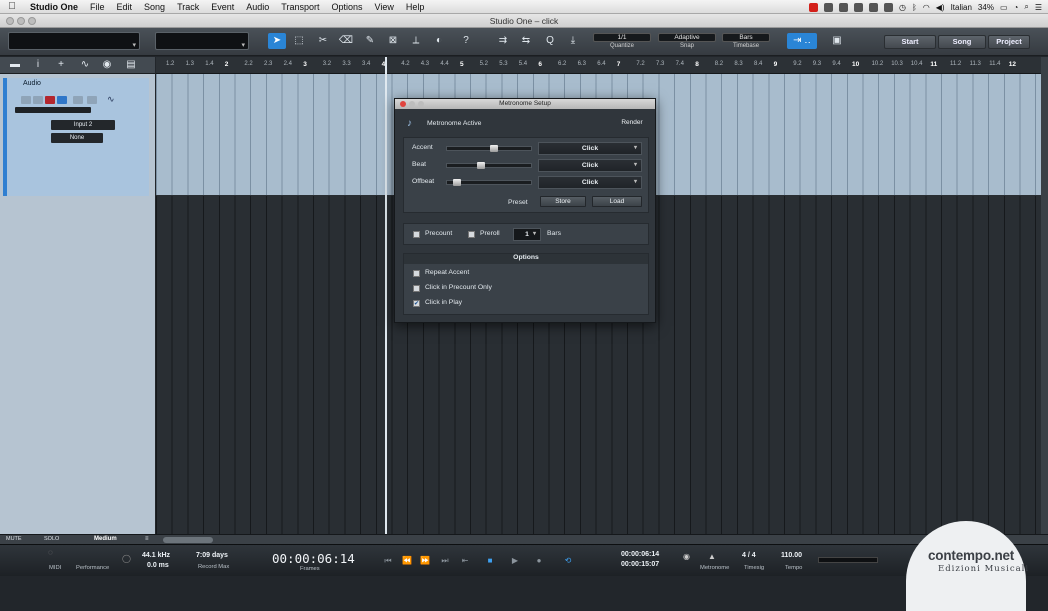  I want to click on save-icon: ▣, so click(837, 41).